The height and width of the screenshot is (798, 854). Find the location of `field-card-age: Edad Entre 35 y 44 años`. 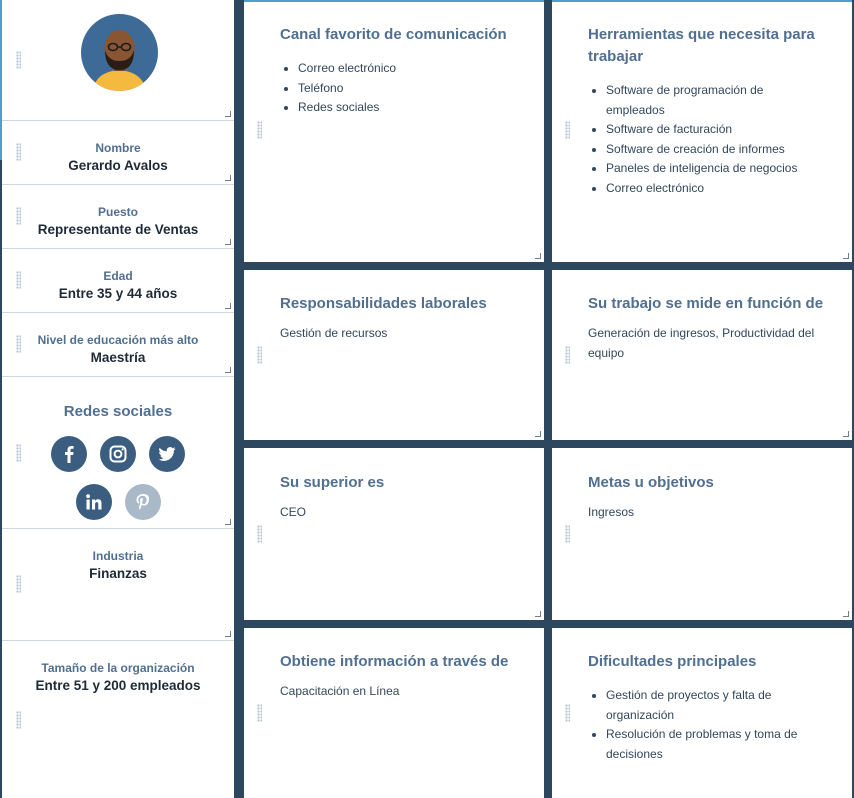

field-card-age: Edad Entre 35 y 44 años is located at coordinates (118, 281).